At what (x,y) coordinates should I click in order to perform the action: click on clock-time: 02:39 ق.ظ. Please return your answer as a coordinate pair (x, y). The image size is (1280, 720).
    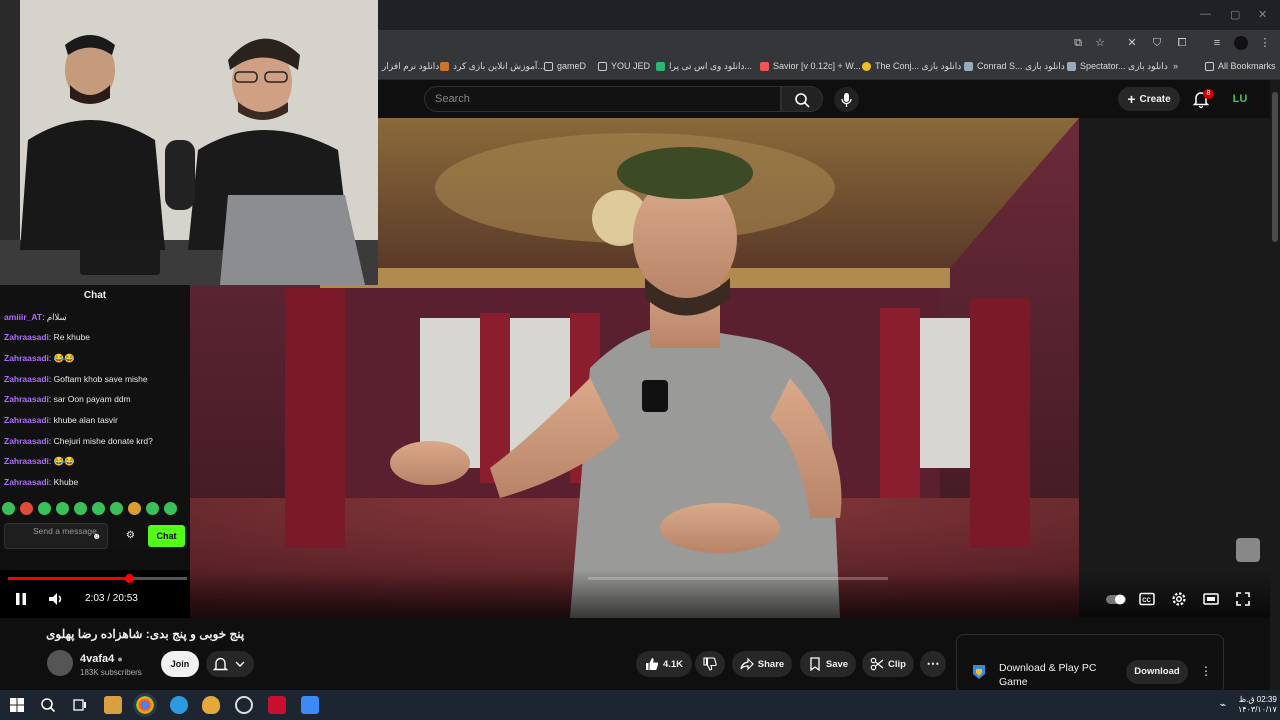
    Looking at the image, I should click on (1257, 699).